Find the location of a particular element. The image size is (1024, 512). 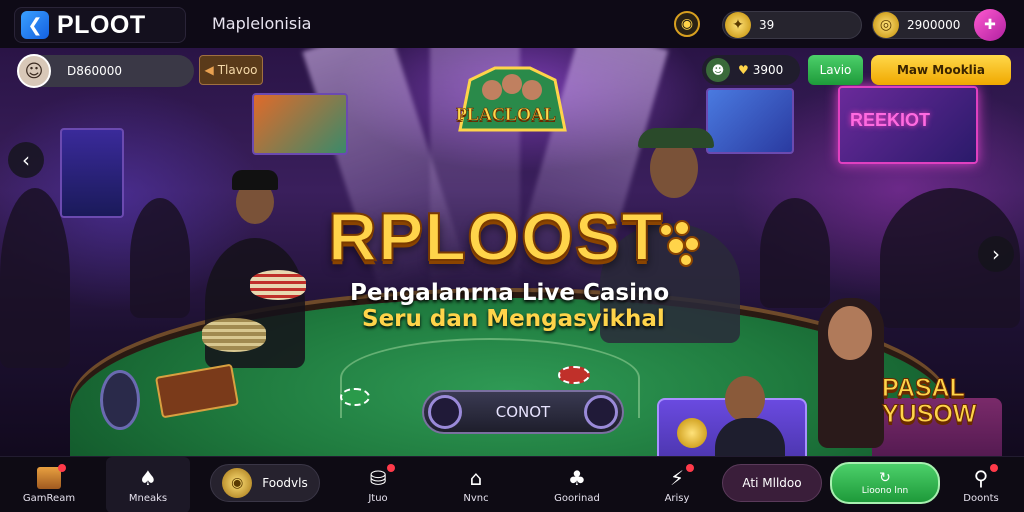

nav-item-gamream: GamReam is located at coordinates (49, 484).